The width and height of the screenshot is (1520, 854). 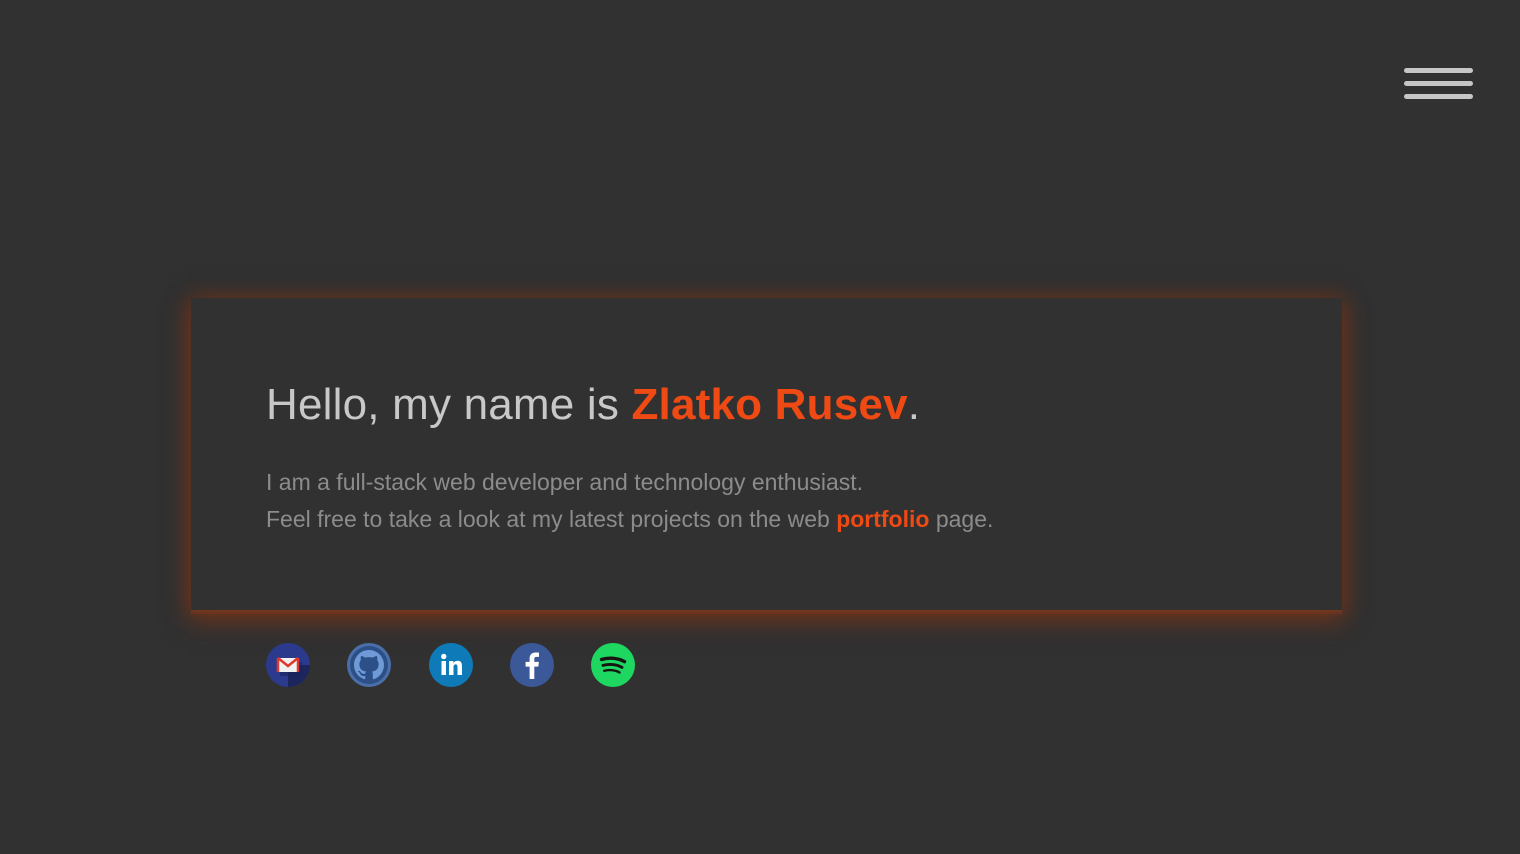 I want to click on facebook-icon, so click(x=532, y=665).